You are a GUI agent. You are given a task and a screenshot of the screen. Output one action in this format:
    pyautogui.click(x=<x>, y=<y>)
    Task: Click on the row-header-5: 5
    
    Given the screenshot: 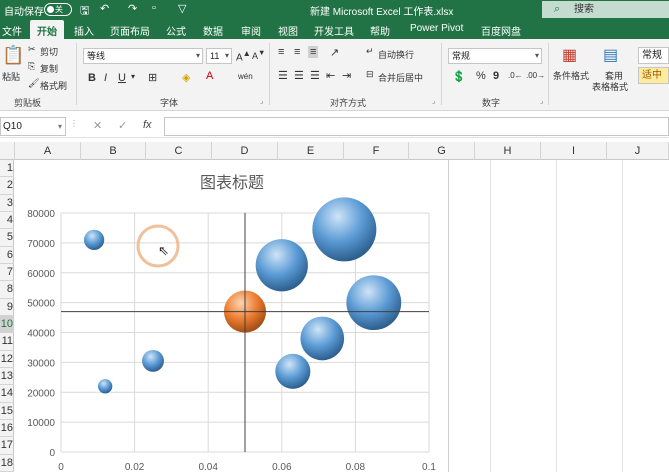 What is the action you would take?
    pyautogui.click(x=7, y=238)
    